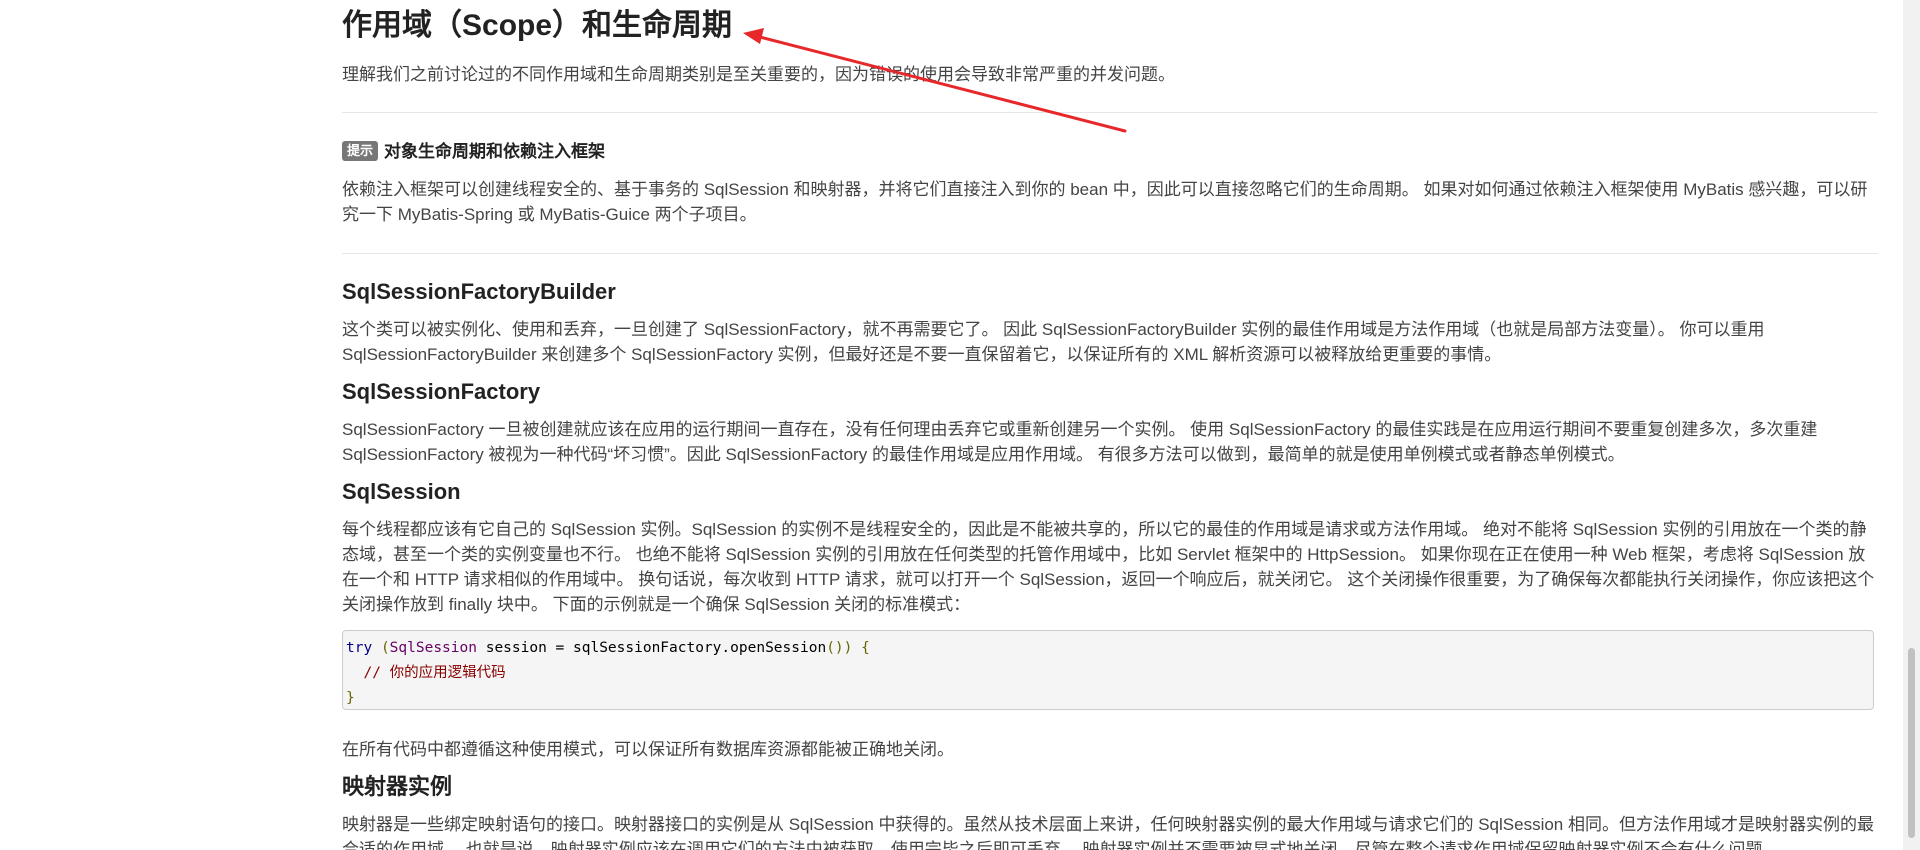 The width and height of the screenshot is (1920, 850). Describe the element at coordinates (360, 151) in the screenshot. I see `tip-badge: 提示` at that location.